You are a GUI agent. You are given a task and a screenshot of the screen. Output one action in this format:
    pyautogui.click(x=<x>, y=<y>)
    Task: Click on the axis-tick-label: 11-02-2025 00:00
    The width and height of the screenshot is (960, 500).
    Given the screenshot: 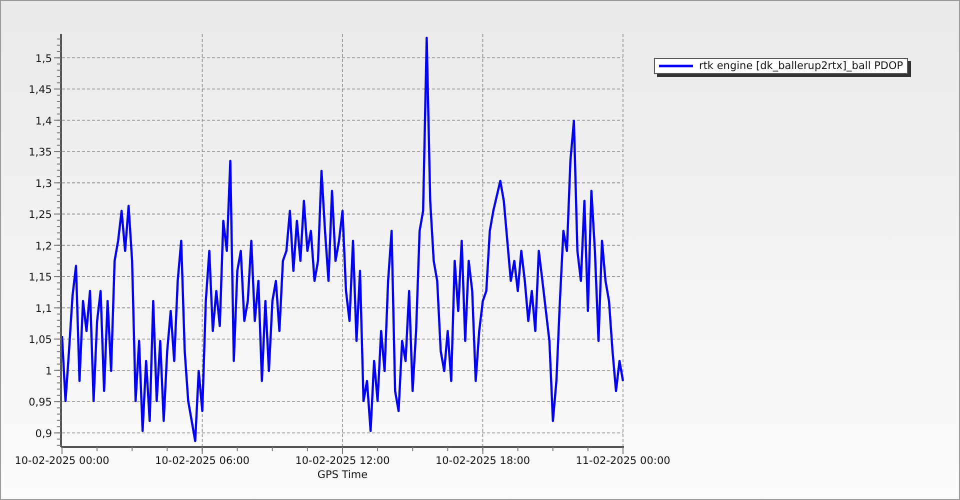 What is the action you would take?
    pyautogui.click(x=623, y=461)
    